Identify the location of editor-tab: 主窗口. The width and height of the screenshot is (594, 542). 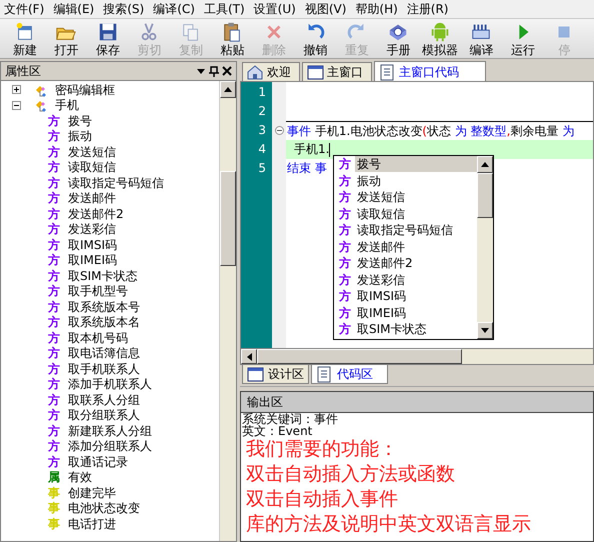
(337, 71).